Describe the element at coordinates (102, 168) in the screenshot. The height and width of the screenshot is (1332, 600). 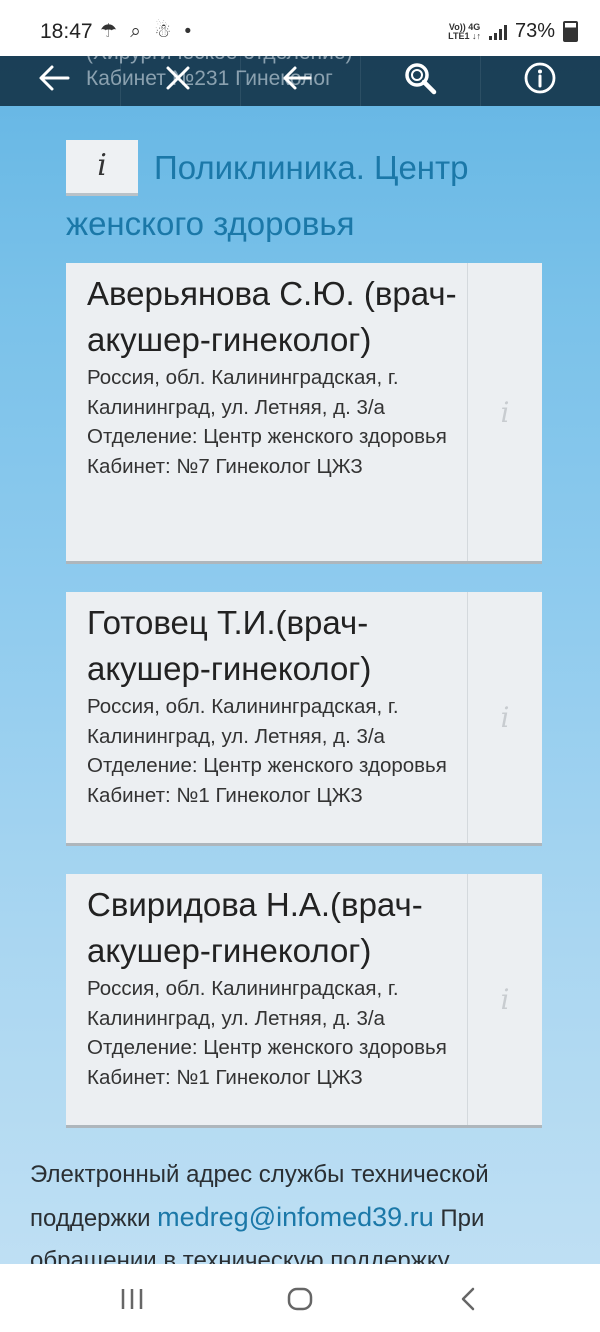
I see `section-info-button: i` at that location.